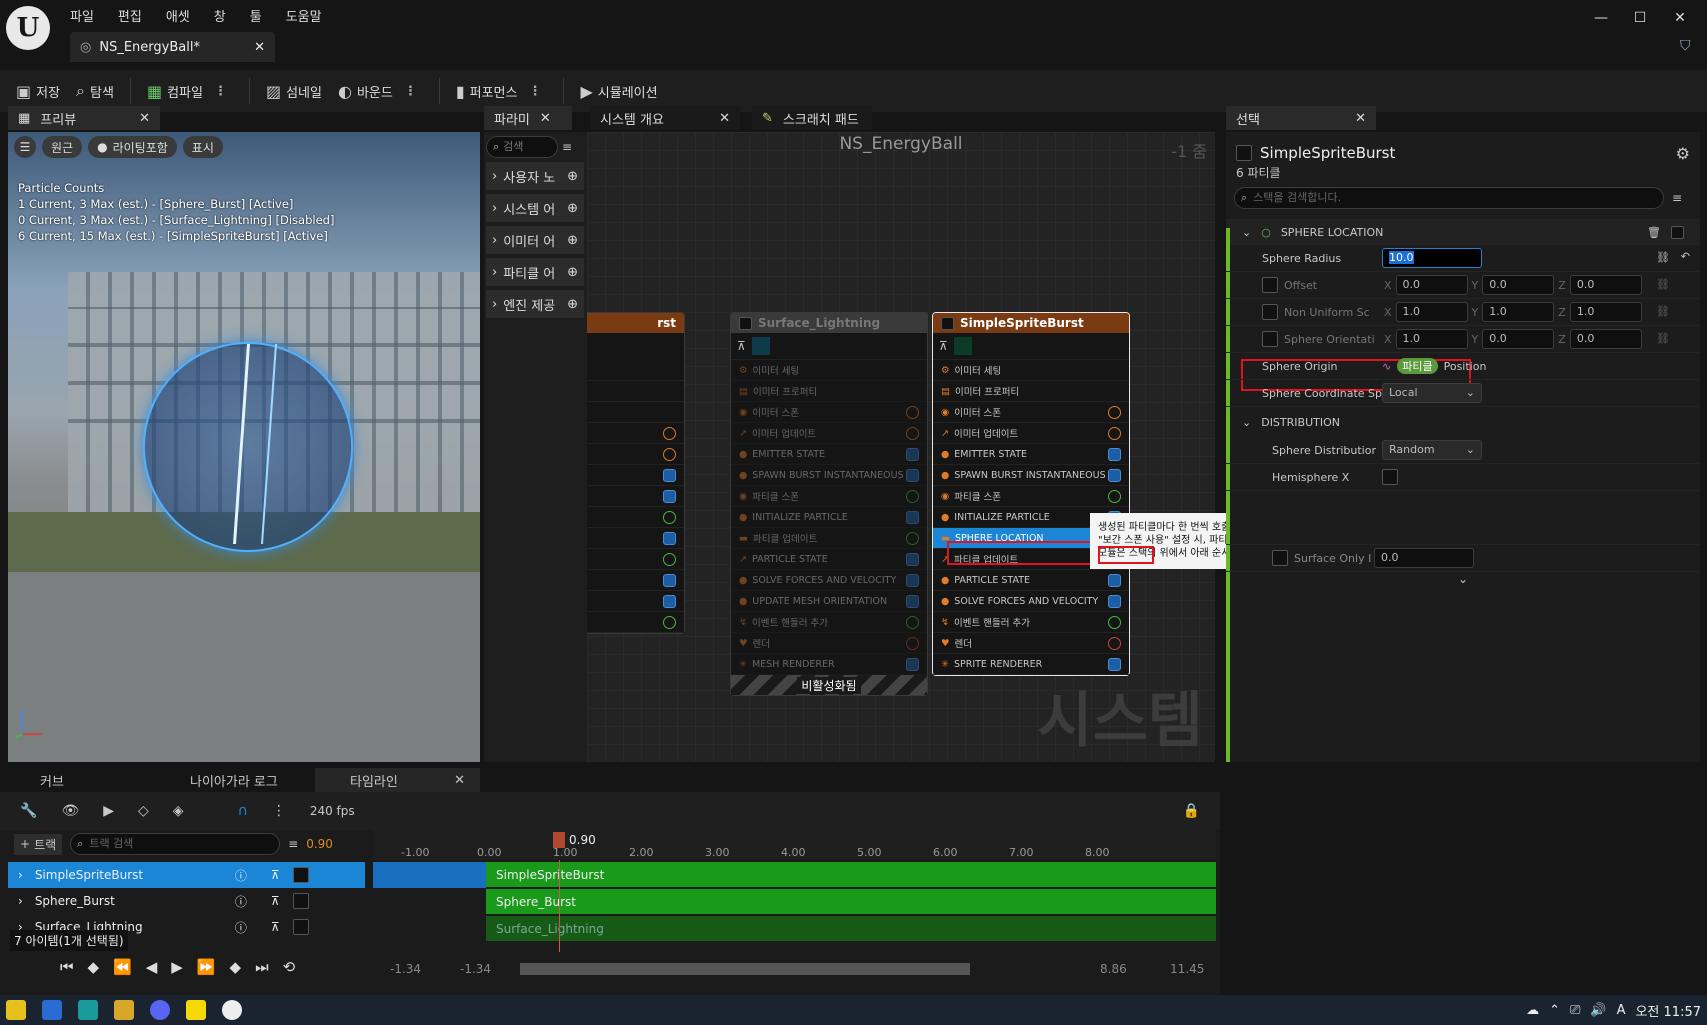  What do you see at coordinates (279, 811) in the screenshot?
I see `more-icon: ⋮` at bounding box center [279, 811].